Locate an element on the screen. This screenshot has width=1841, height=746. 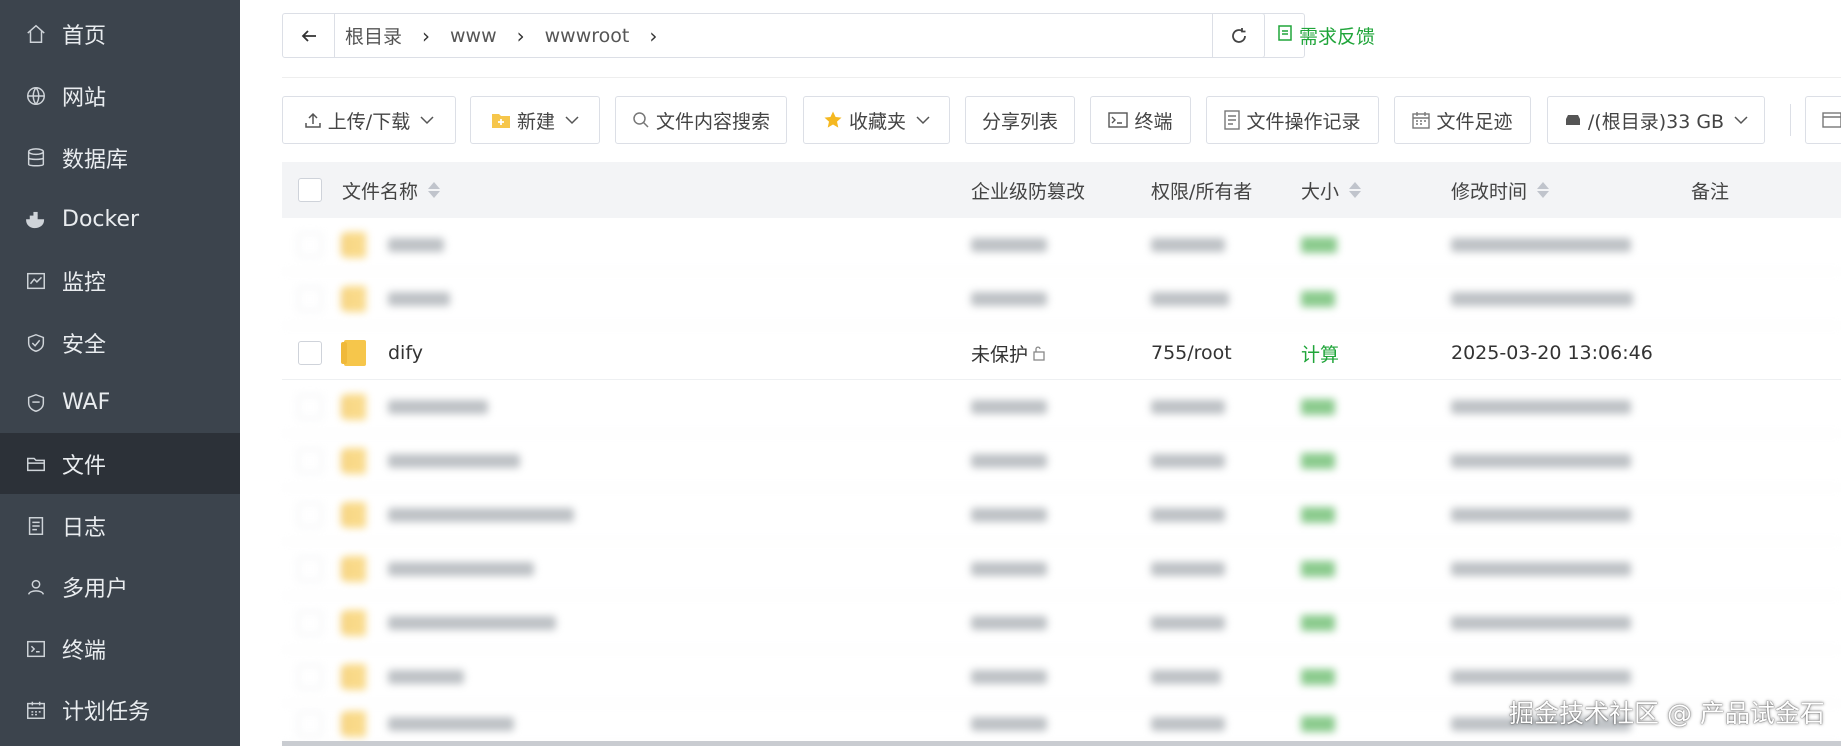
column-note-label: 备注 is located at coordinates (1710, 191).